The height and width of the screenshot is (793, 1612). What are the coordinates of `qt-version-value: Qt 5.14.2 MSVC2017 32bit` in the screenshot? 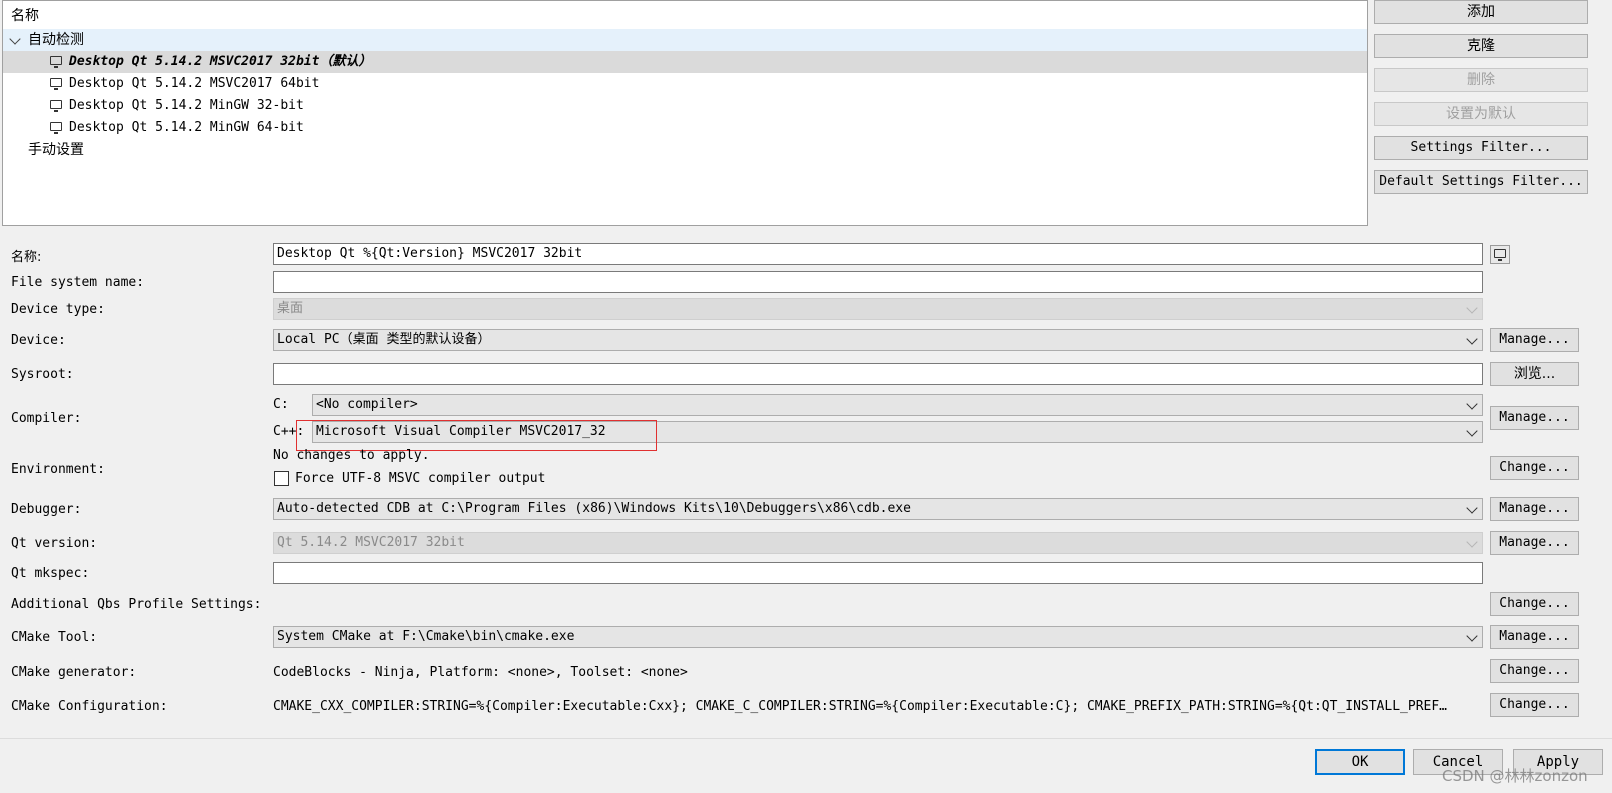 It's located at (371, 542).